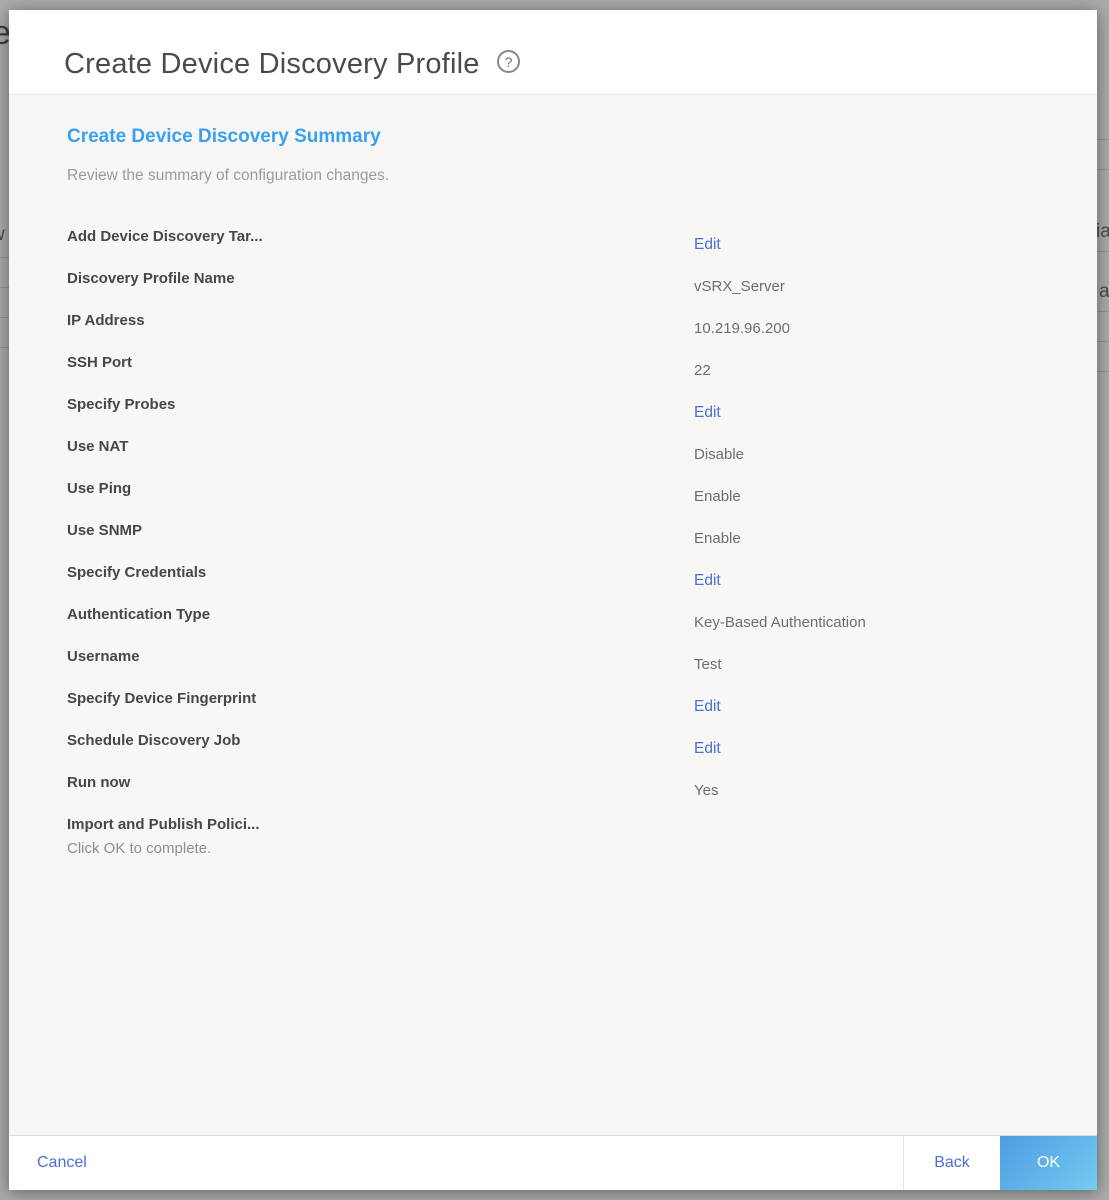 The image size is (1109, 1200). Describe the element at coordinates (706, 790) in the screenshot. I see `row-value: Yes` at that location.